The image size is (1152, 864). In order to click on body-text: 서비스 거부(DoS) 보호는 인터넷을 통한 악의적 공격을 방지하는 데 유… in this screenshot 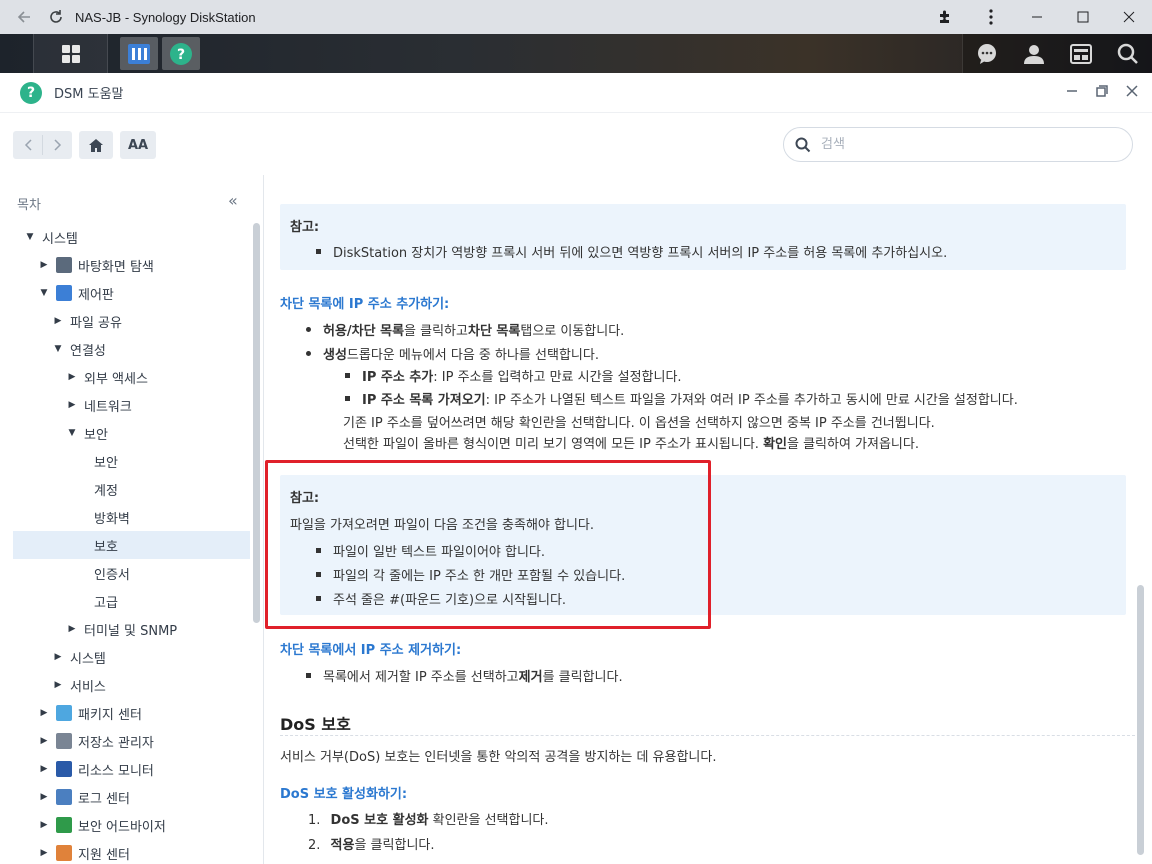, I will do `click(498, 757)`.